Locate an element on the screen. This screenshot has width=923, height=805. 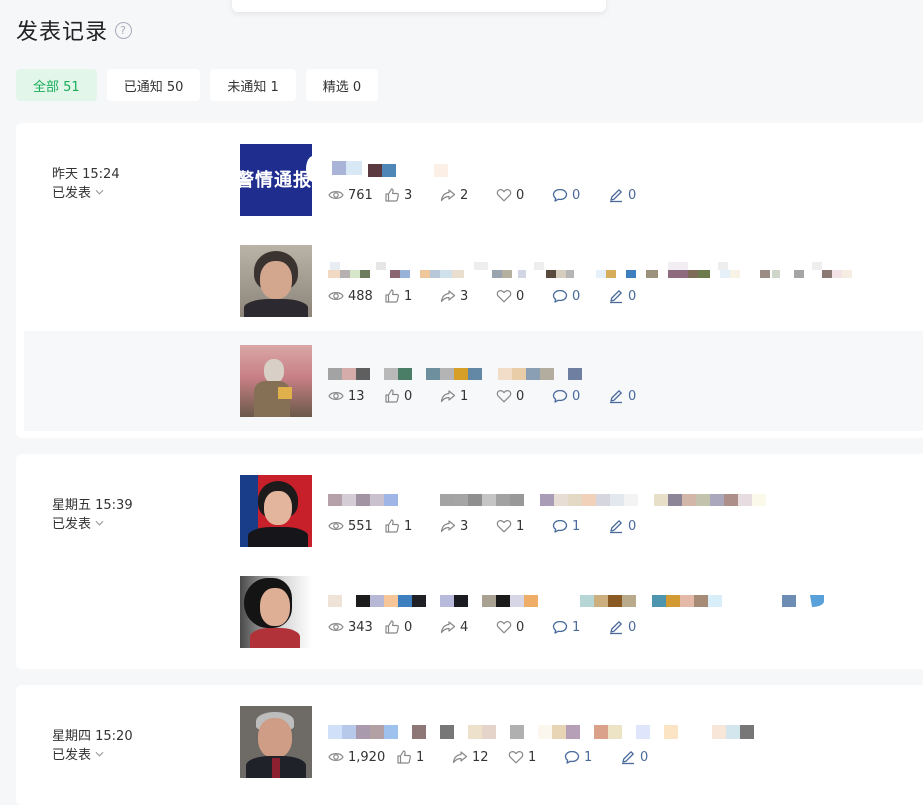
views-stat: 1,920 is located at coordinates (362, 757).